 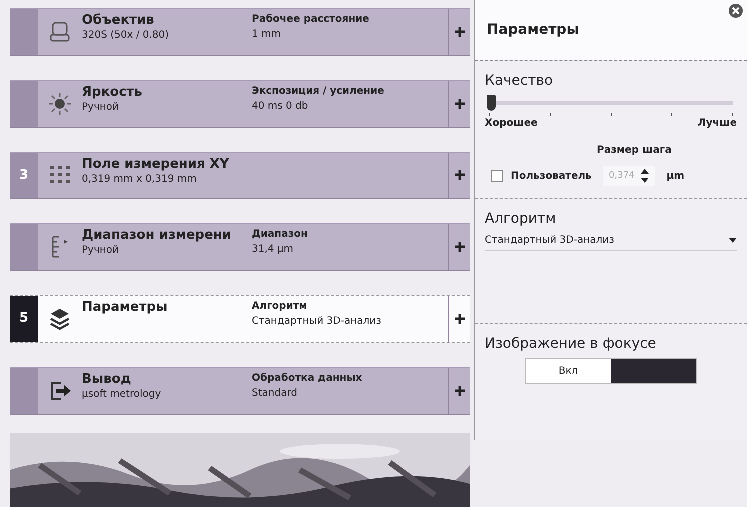 I want to click on max-label: Лучше, so click(x=717, y=123).